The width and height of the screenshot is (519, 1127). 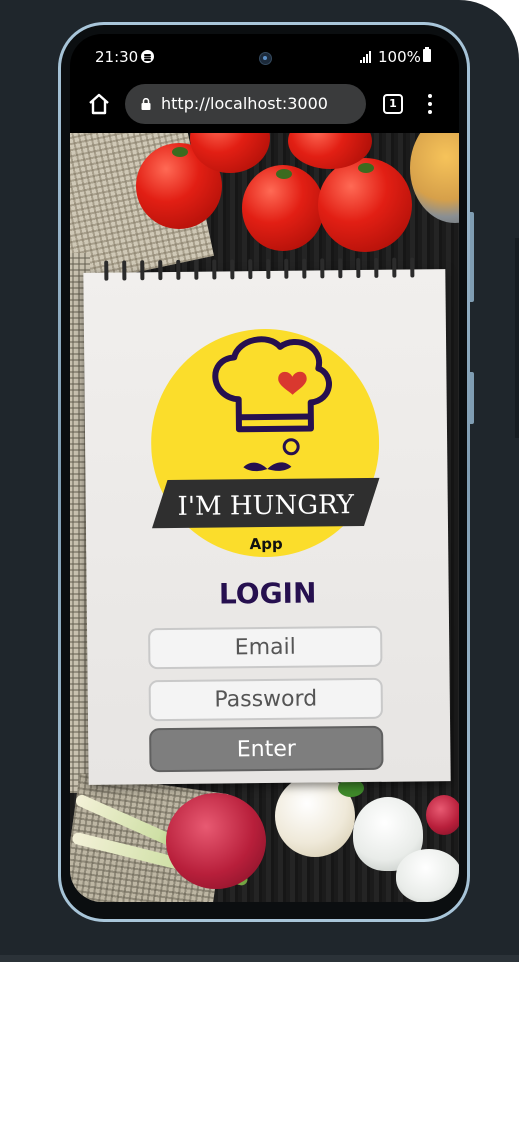 I want to click on status-bar: 21:30 100%, so click(x=264, y=57).